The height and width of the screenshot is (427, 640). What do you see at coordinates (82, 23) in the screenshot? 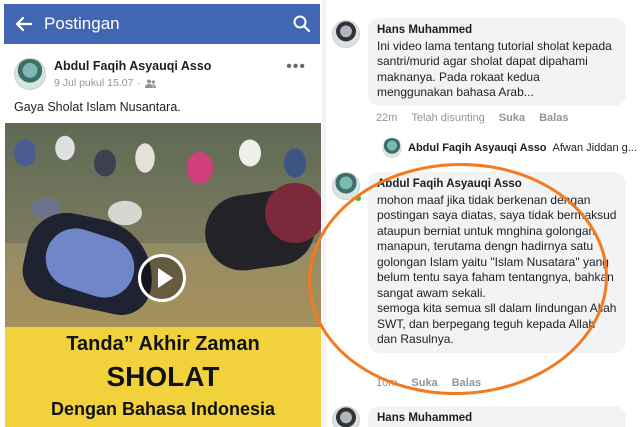
I see `page-title: Postingan` at bounding box center [82, 23].